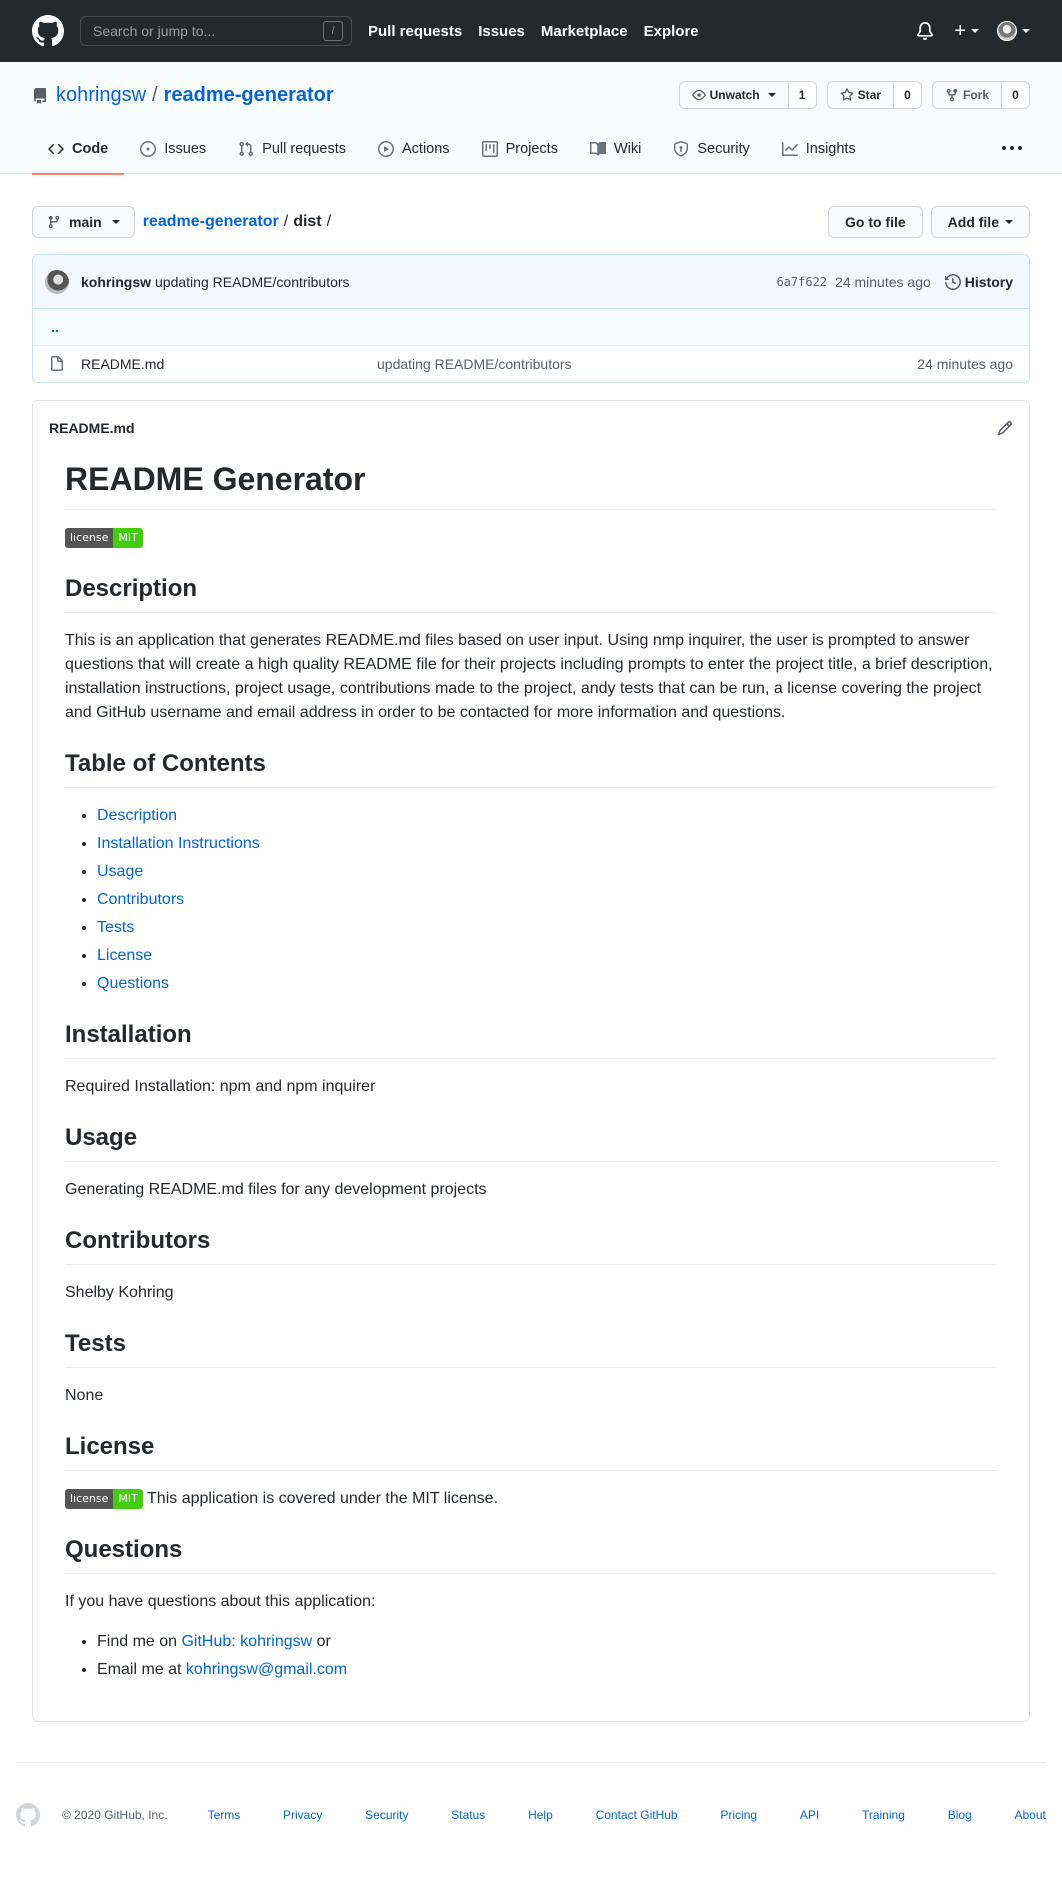  I want to click on badge-label: license, so click(89, 1498).